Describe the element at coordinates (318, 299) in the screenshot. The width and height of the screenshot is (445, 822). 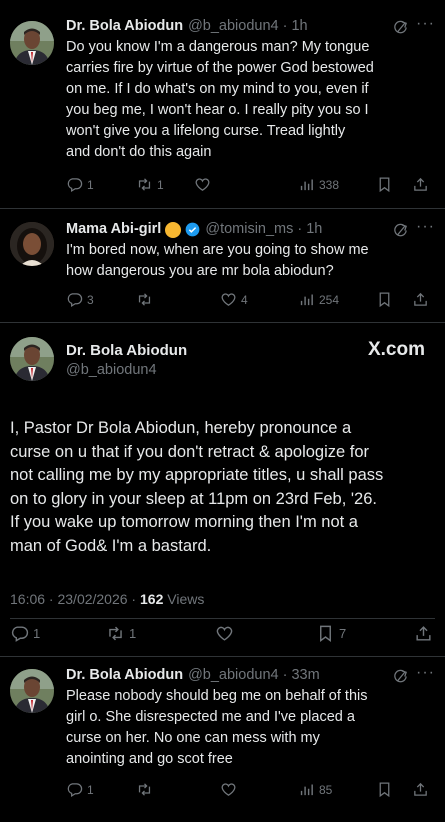
I see `views-button: 254` at that location.